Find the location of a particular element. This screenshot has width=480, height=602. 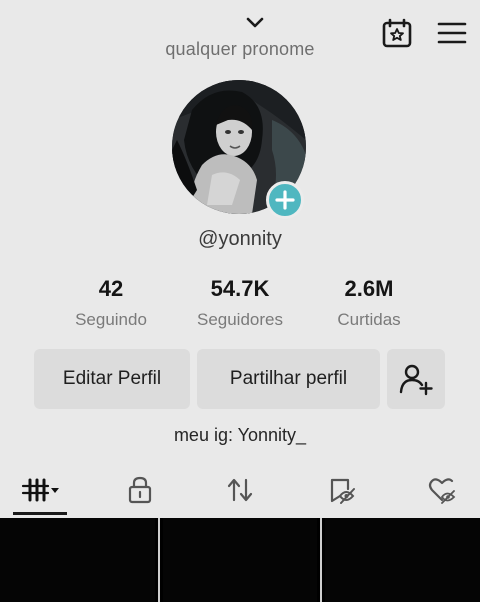

stat-likes-label: Curtidas is located at coordinates (369, 319).